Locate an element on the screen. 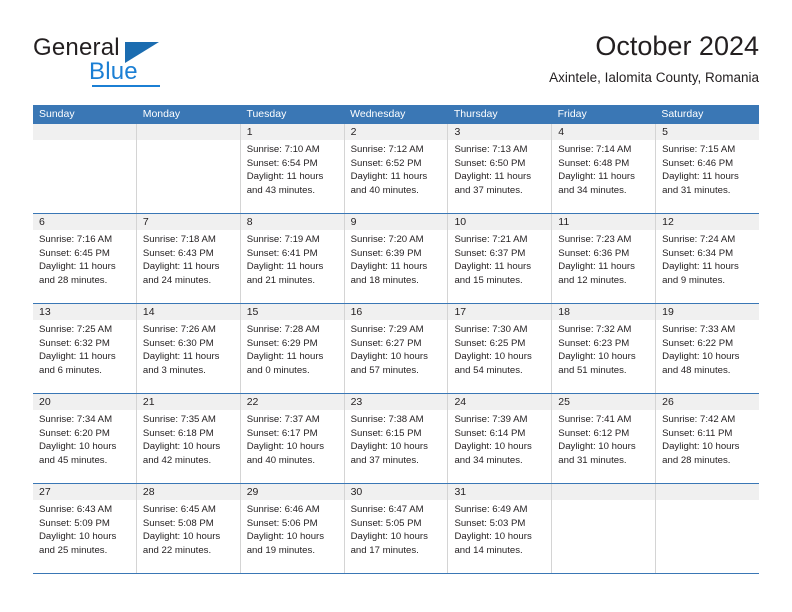  day-number: 1 is located at coordinates (249, 132).